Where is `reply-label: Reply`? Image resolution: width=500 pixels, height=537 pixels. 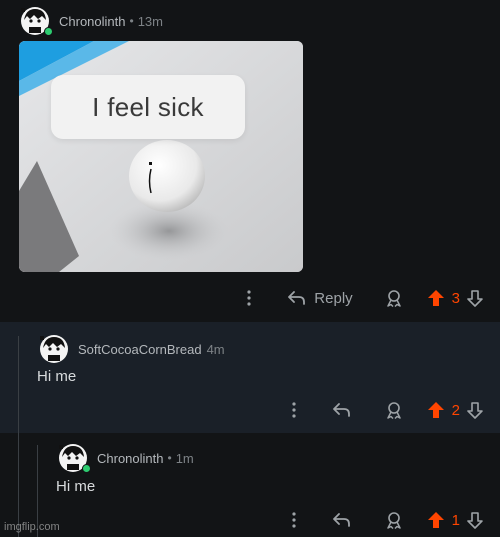
reply-label: Reply is located at coordinates (333, 298).